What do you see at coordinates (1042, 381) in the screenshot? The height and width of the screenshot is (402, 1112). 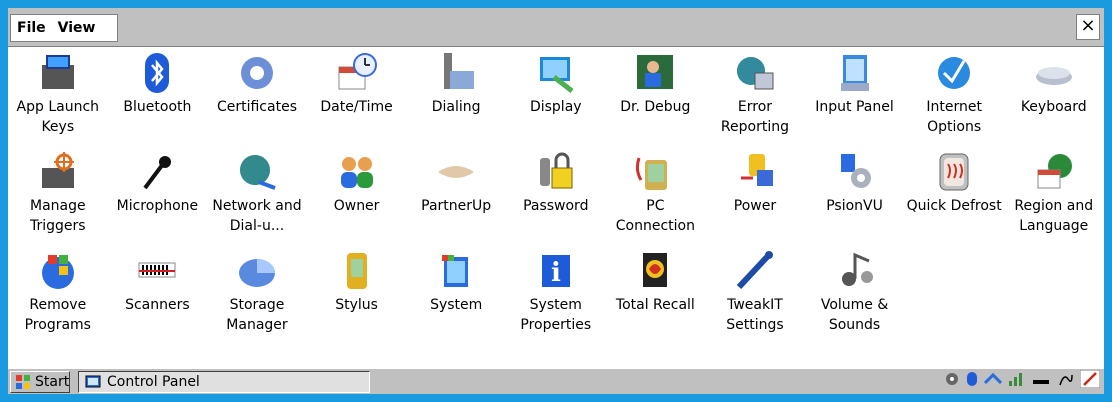 I see `battery-tray-icon` at bounding box center [1042, 381].